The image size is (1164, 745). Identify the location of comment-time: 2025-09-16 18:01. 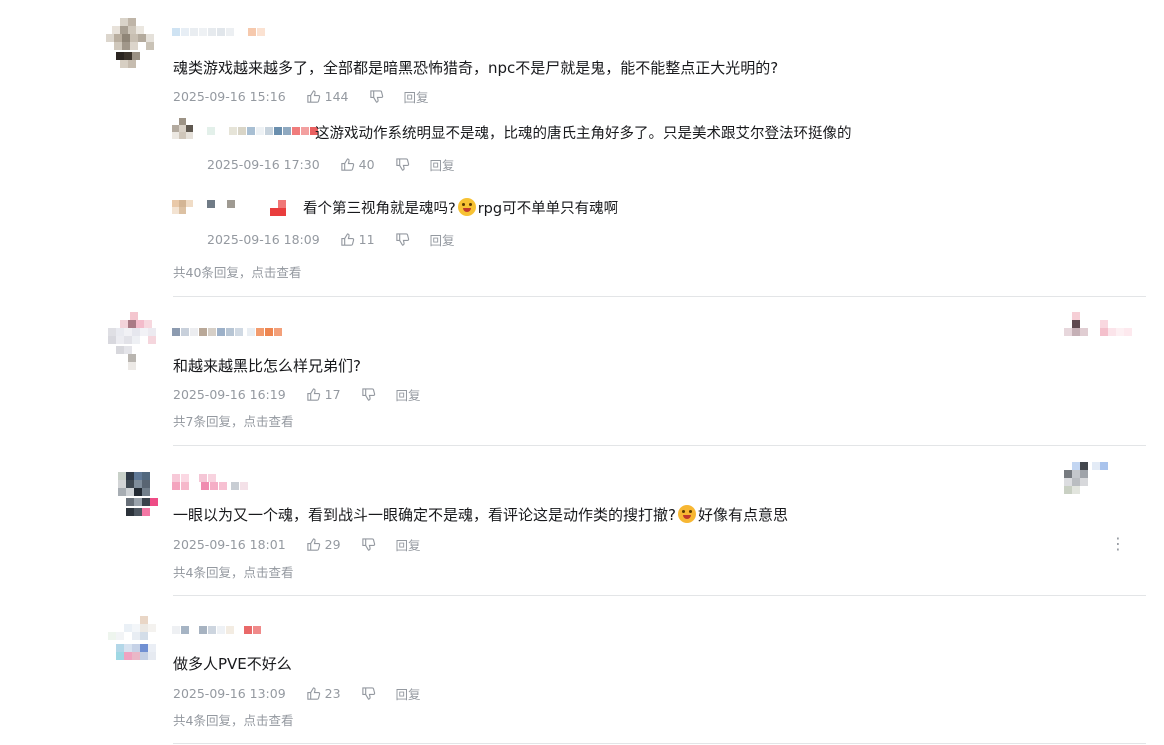
(229, 544).